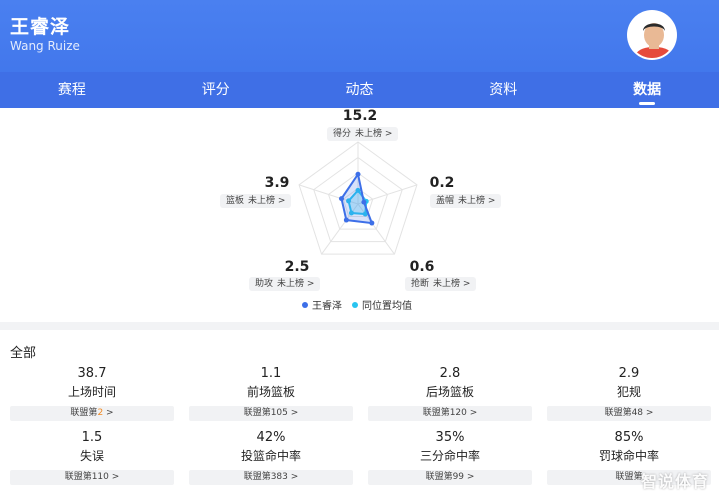 Image resolution: width=719 pixels, height=502 pixels. Describe the element at coordinates (100, 477) in the screenshot. I see `rank-number: 110` at that location.